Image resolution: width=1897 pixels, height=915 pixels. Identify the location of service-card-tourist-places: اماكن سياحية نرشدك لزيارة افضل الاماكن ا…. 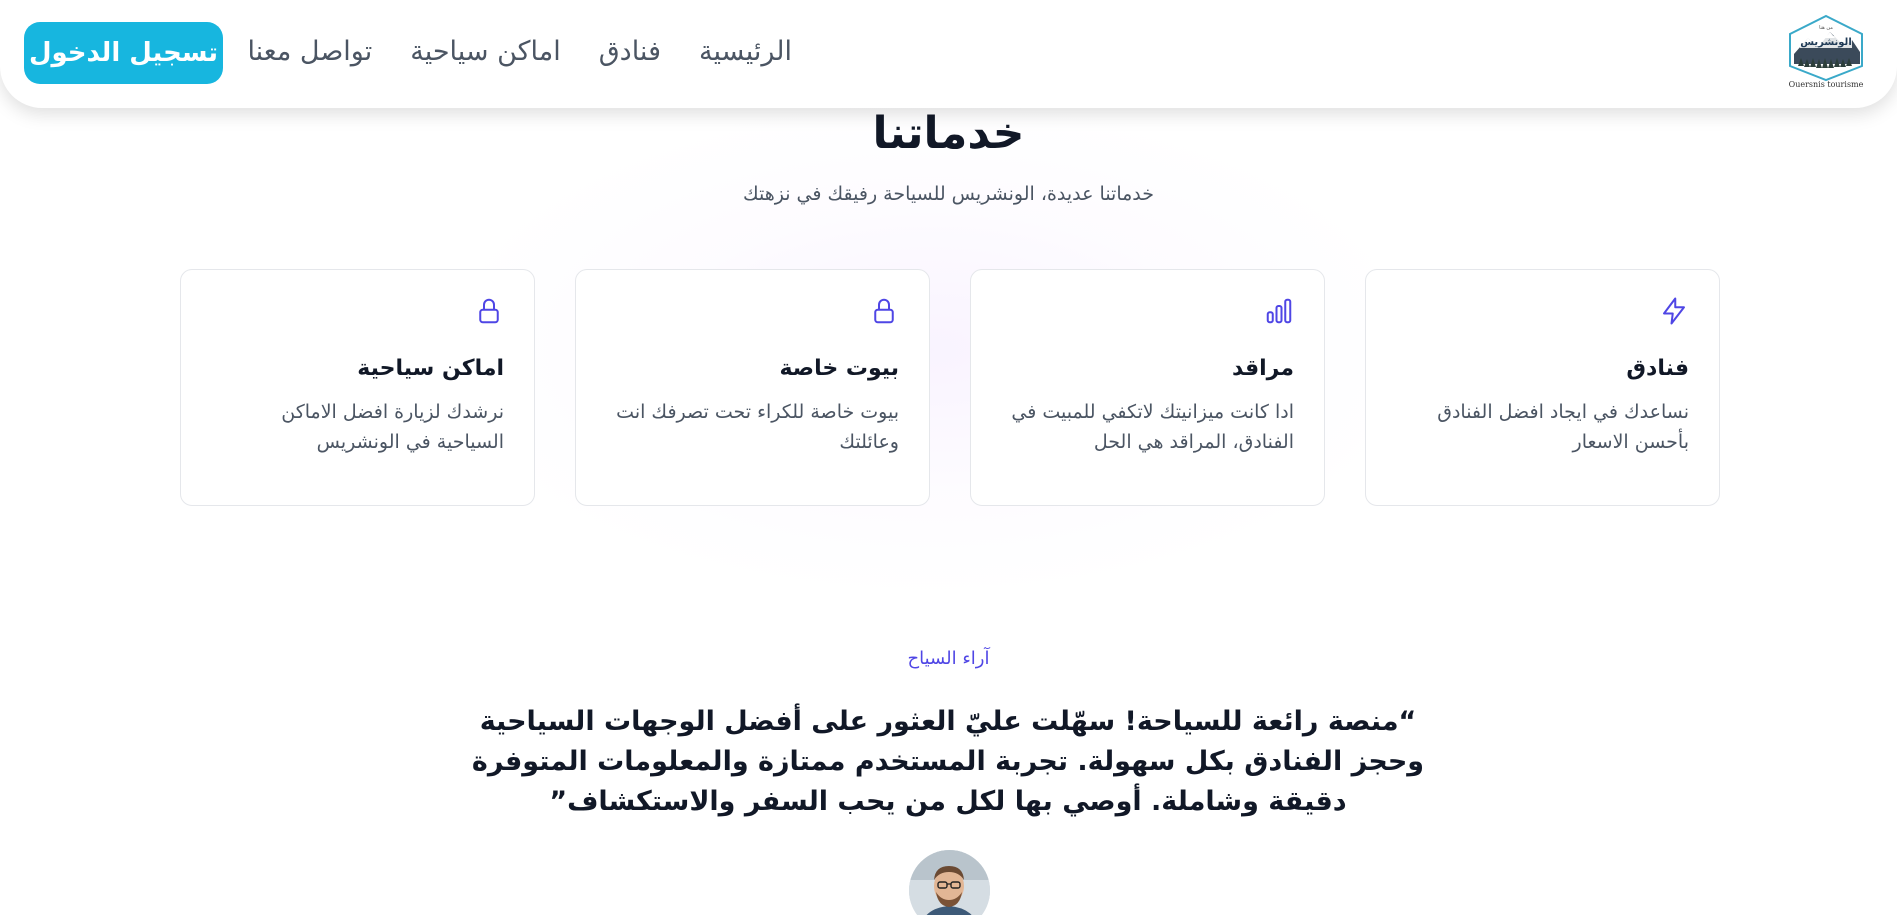
(357, 387).